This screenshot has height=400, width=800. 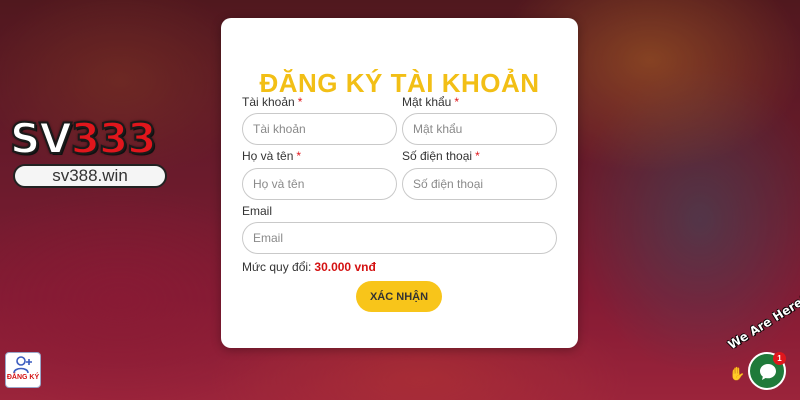 What do you see at coordinates (22, 365) in the screenshot?
I see `add-user-icon` at bounding box center [22, 365].